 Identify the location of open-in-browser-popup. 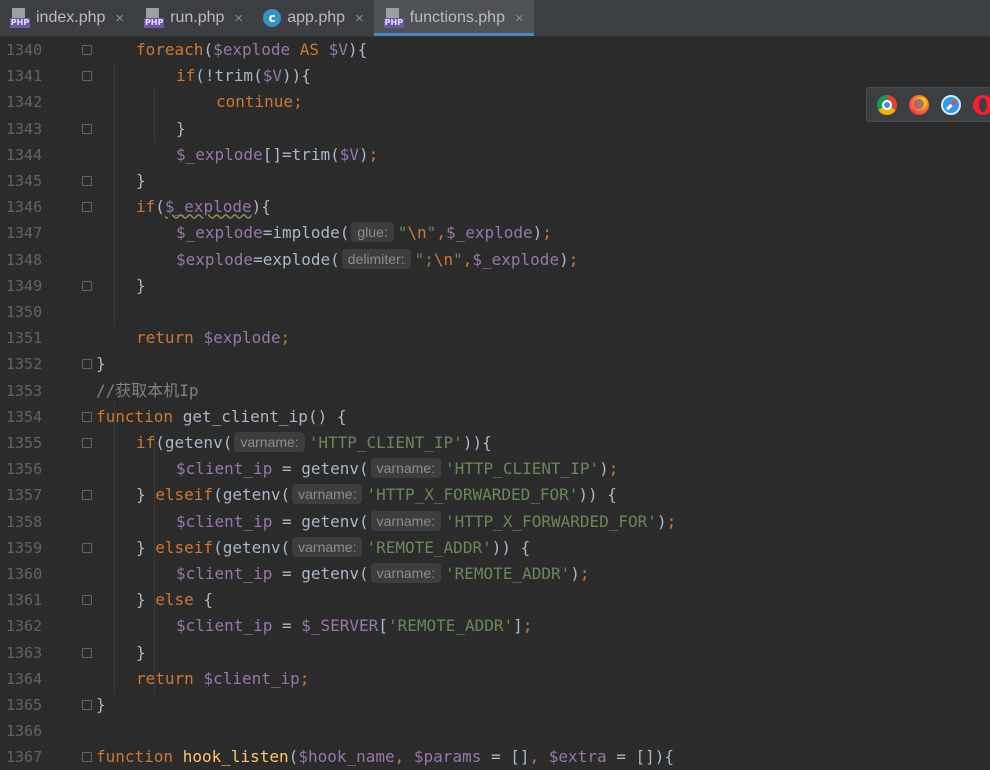
(928, 104).